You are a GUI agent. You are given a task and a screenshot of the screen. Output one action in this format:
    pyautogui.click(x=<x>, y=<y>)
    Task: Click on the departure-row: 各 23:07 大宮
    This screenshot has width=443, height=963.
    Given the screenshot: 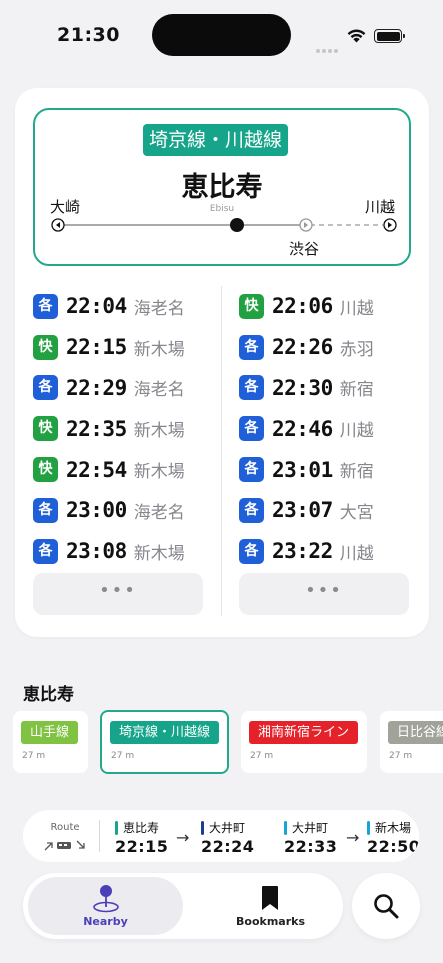 What is the action you would take?
    pyautogui.click(x=328, y=510)
    